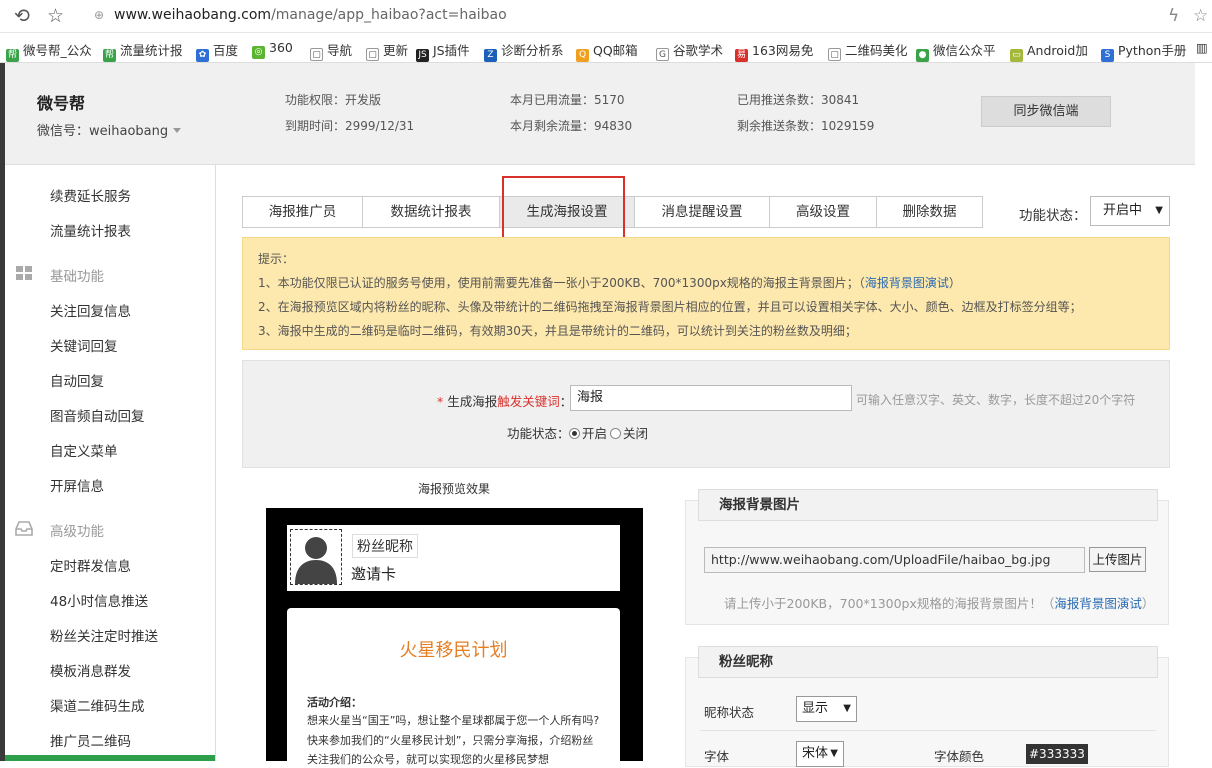  Describe the element at coordinates (774, 51) in the screenshot. I see `bookmark-item: 易 163网易免` at that location.